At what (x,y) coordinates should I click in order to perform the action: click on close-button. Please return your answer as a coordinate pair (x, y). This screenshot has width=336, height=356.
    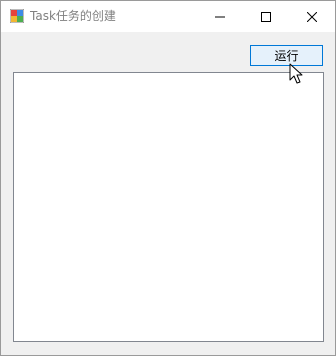
    Looking at the image, I should click on (312, 16).